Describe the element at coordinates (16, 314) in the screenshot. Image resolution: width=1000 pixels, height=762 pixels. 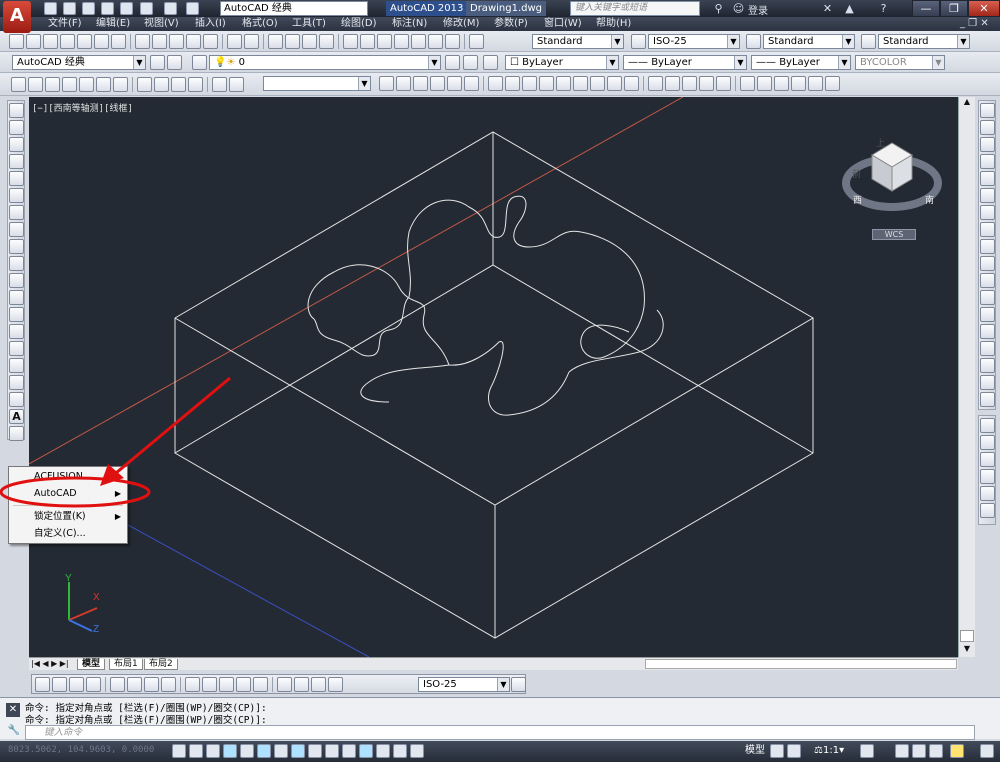
I see `make-block-icon` at that location.